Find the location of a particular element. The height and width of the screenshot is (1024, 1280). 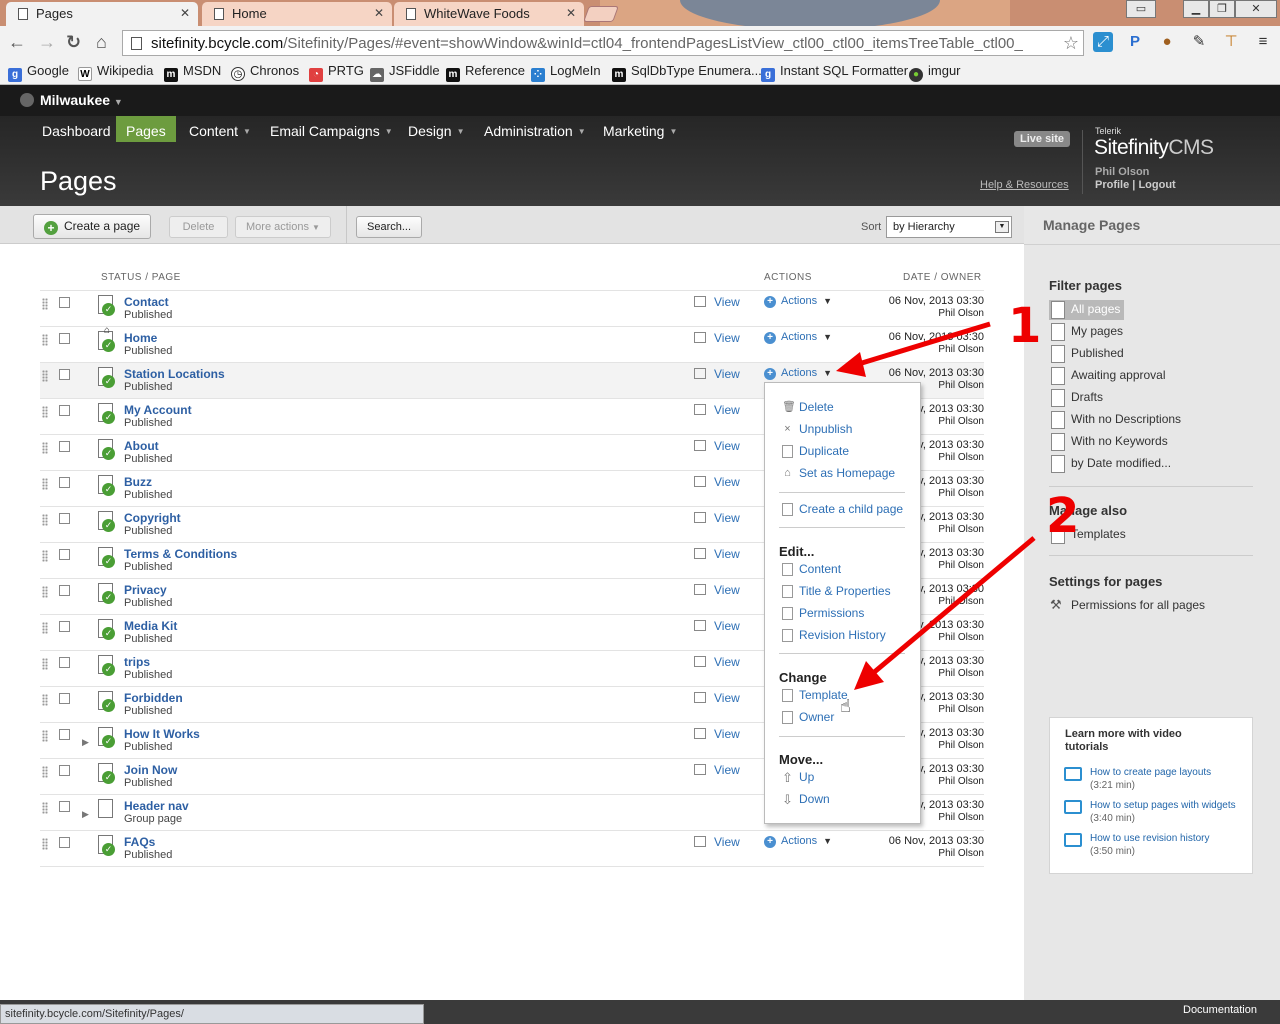

page-title-link: Station Locations is located at coordinates (174, 374).